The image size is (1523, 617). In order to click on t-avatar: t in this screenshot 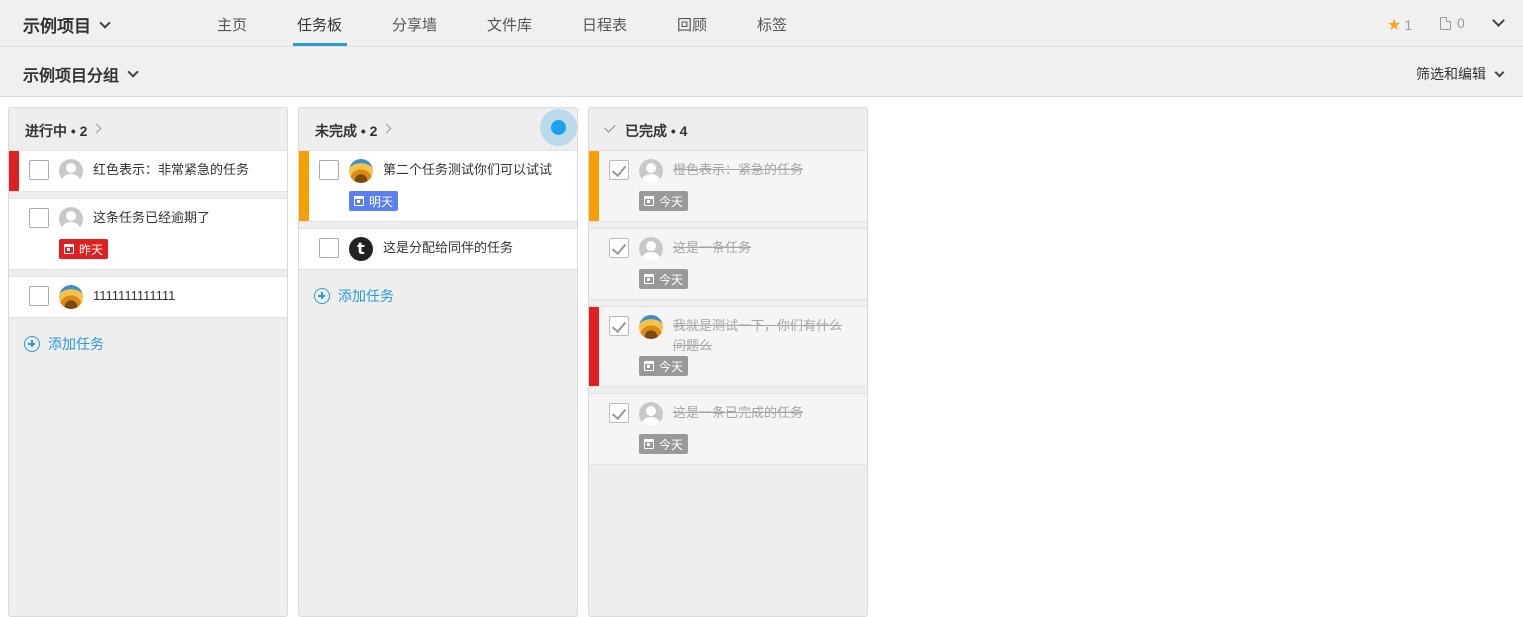, I will do `click(361, 249)`.